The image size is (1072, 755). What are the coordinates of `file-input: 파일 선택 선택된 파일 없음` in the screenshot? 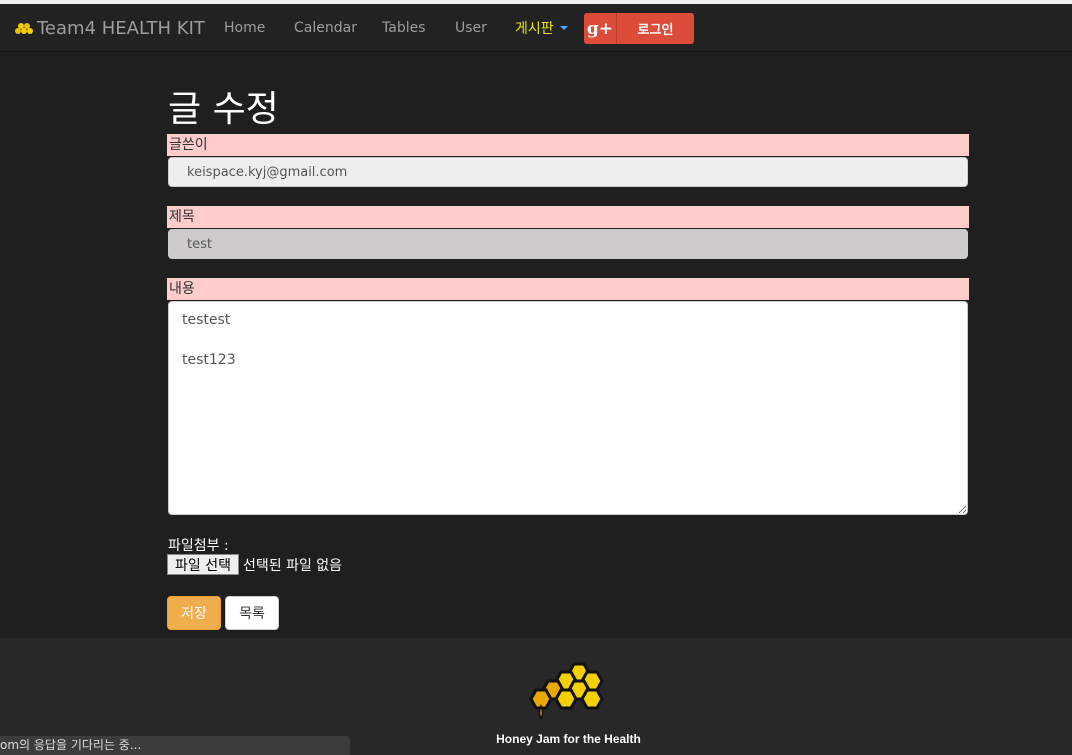 It's located at (254, 564).